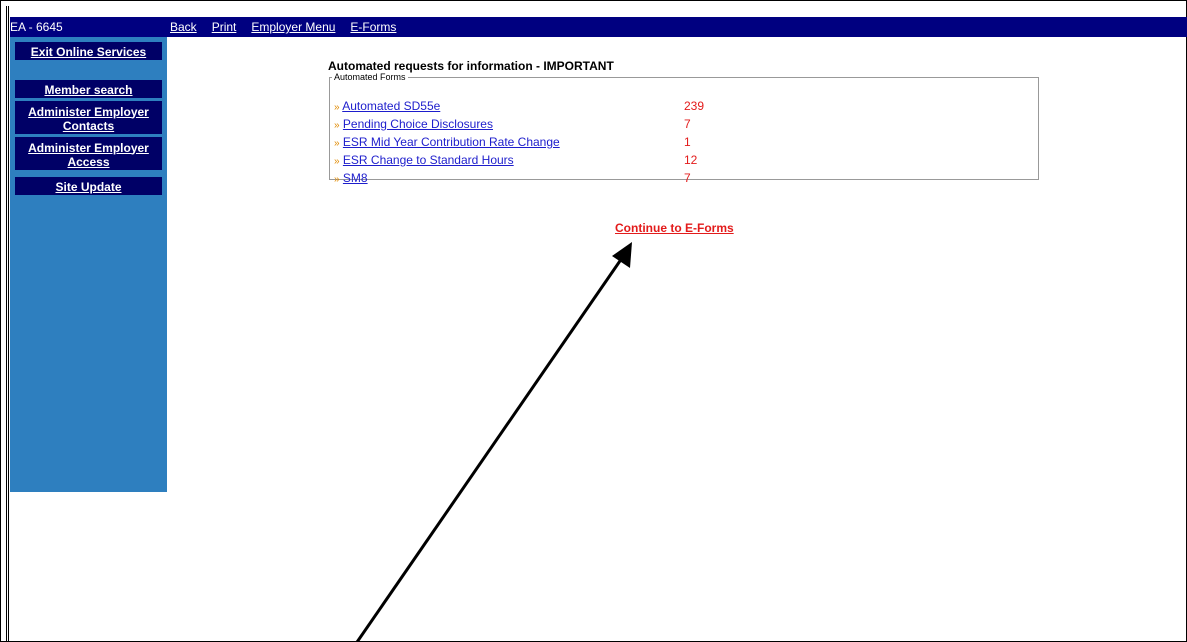  What do you see at coordinates (36, 27) in the screenshot?
I see `account-id: EA - 6645` at bounding box center [36, 27].